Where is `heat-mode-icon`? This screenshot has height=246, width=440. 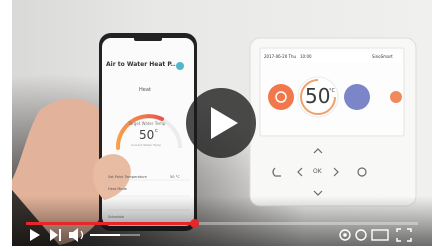
heat-mode-icon is located at coordinates (281, 97).